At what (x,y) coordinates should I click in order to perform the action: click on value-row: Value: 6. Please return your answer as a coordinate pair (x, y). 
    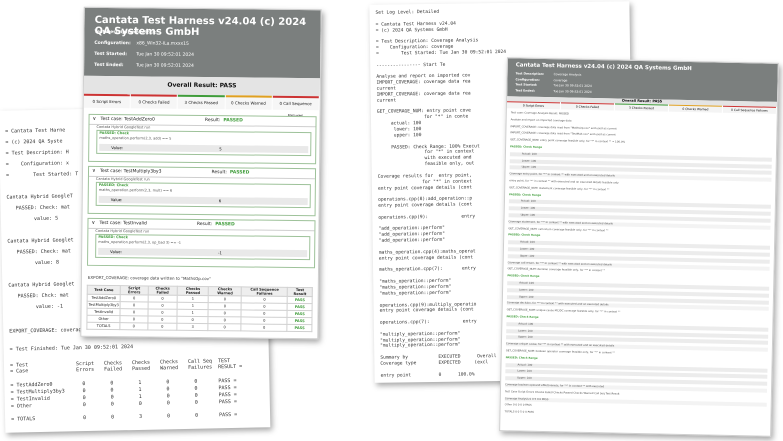
    Looking at the image, I should click on (203, 200).